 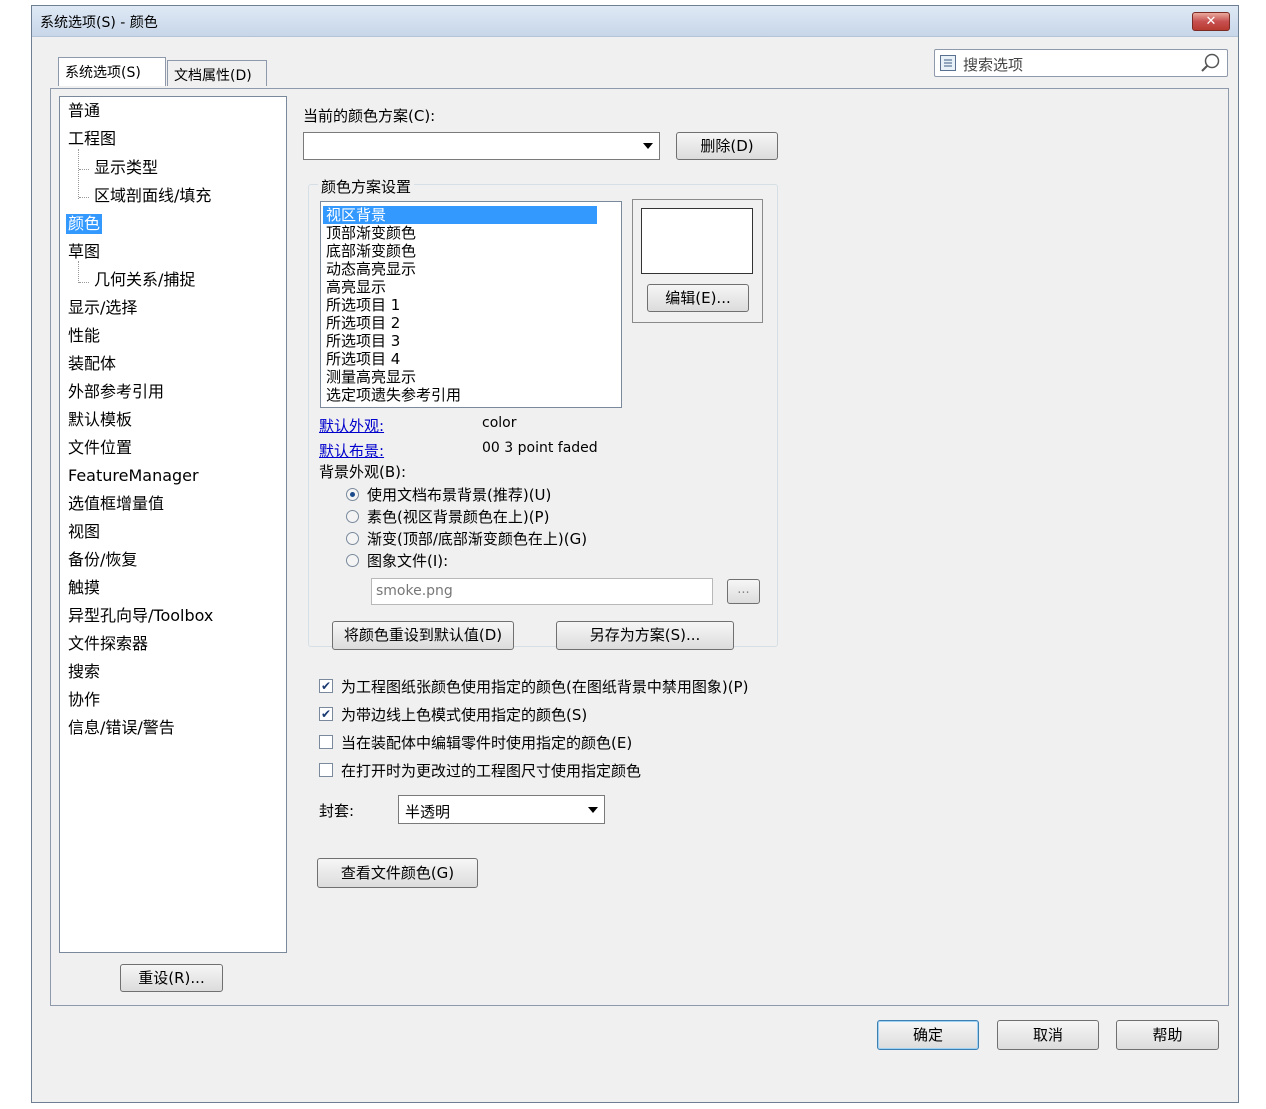 I want to click on list-item: 所选项目 1, so click(x=363, y=305).